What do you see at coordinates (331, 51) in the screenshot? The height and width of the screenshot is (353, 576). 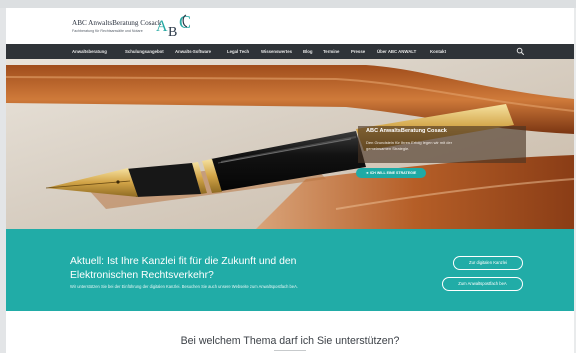 I see `nav-item-termine: Termine` at bounding box center [331, 51].